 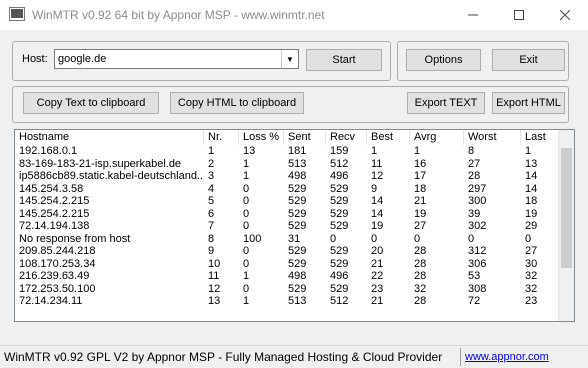 What do you see at coordinates (289, 59) in the screenshot?
I see `chevron-down-icon: ▼` at bounding box center [289, 59].